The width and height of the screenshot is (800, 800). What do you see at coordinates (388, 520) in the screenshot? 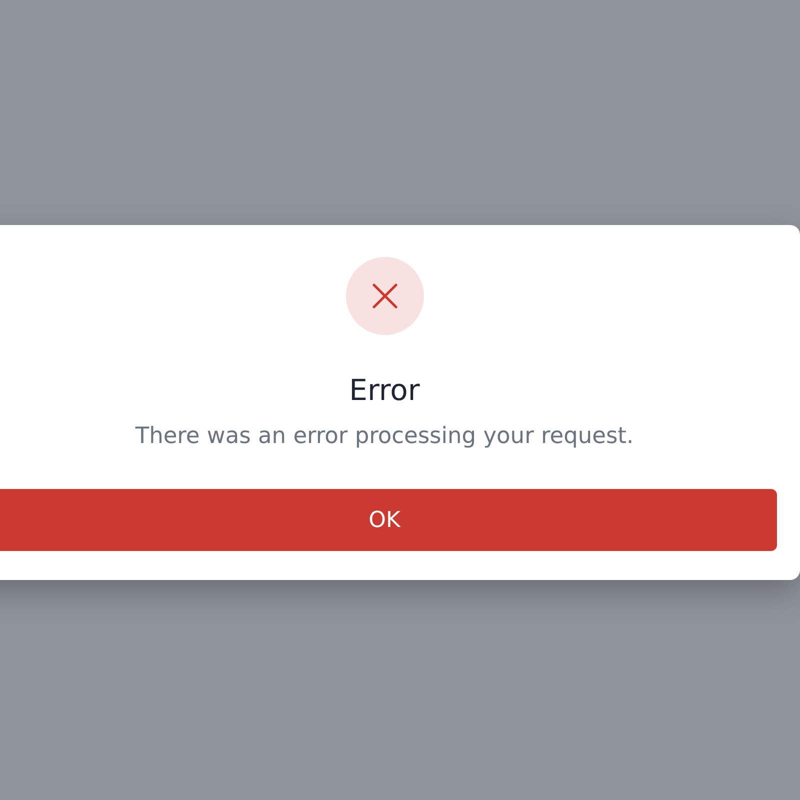
I see `ok-button: OK` at bounding box center [388, 520].